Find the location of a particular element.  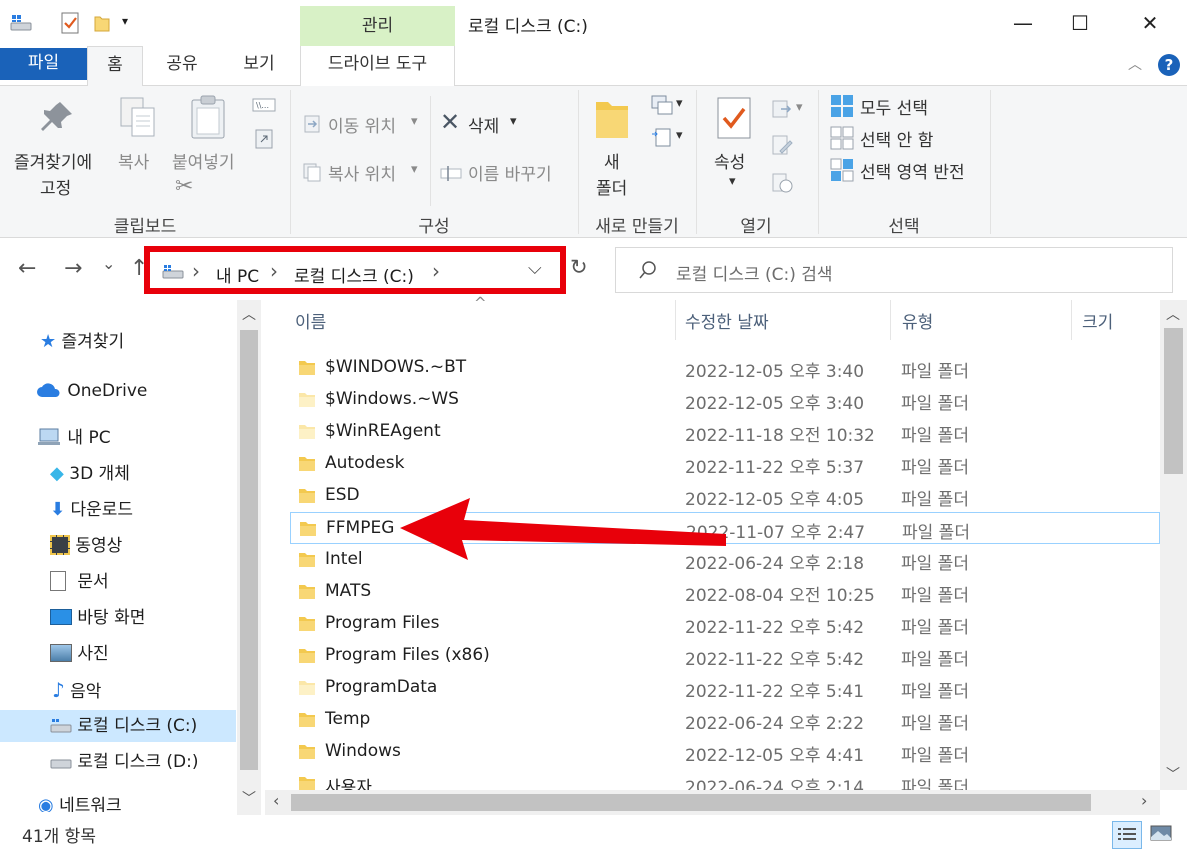

file-list-hscroll-thumb is located at coordinates (691, 802).